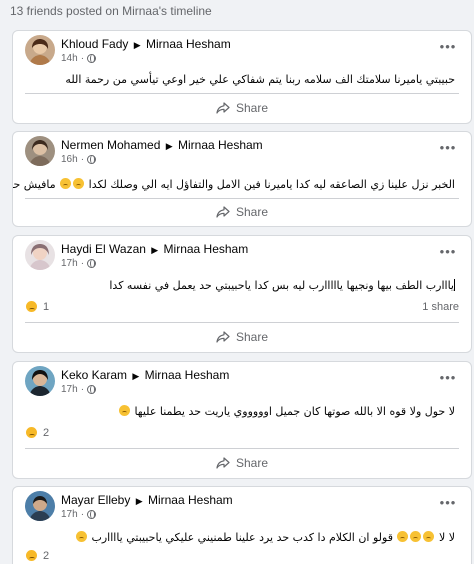 The width and height of the screenshot is (474, 564). I want to click on author-name: Haydi El Wazan, so click(103, 249).